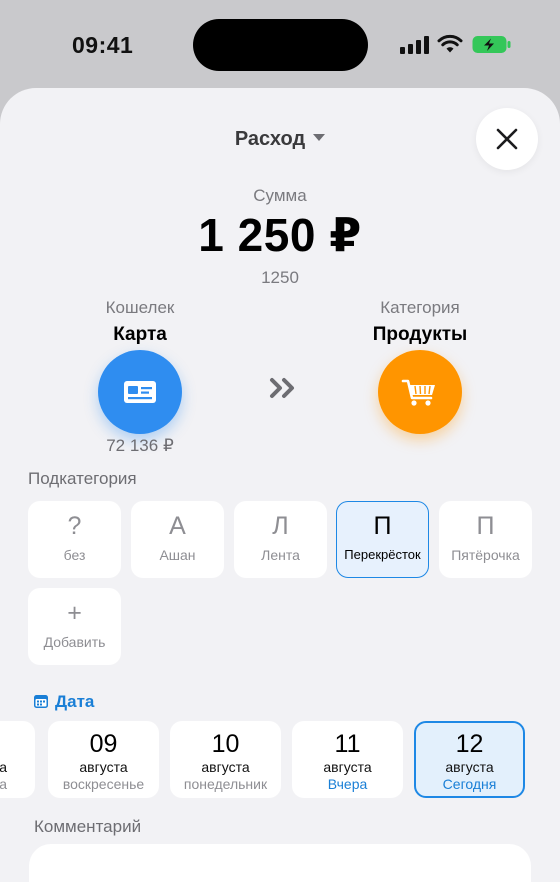 This screenshot has height=882, width=560. What do you see at coordinates (382, 554) in the screenshot?
I see `subcategory-name: Перекрёсток` at bounding box center [382, 554].